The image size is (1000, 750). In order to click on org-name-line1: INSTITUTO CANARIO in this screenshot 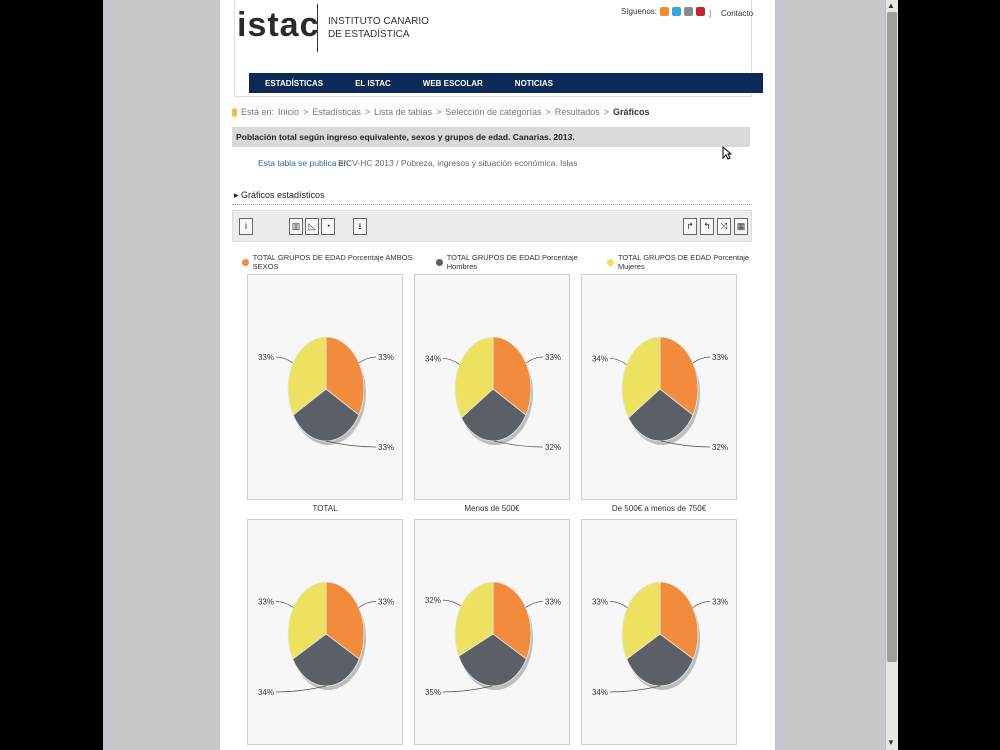, I will do `click(378, 21)`.